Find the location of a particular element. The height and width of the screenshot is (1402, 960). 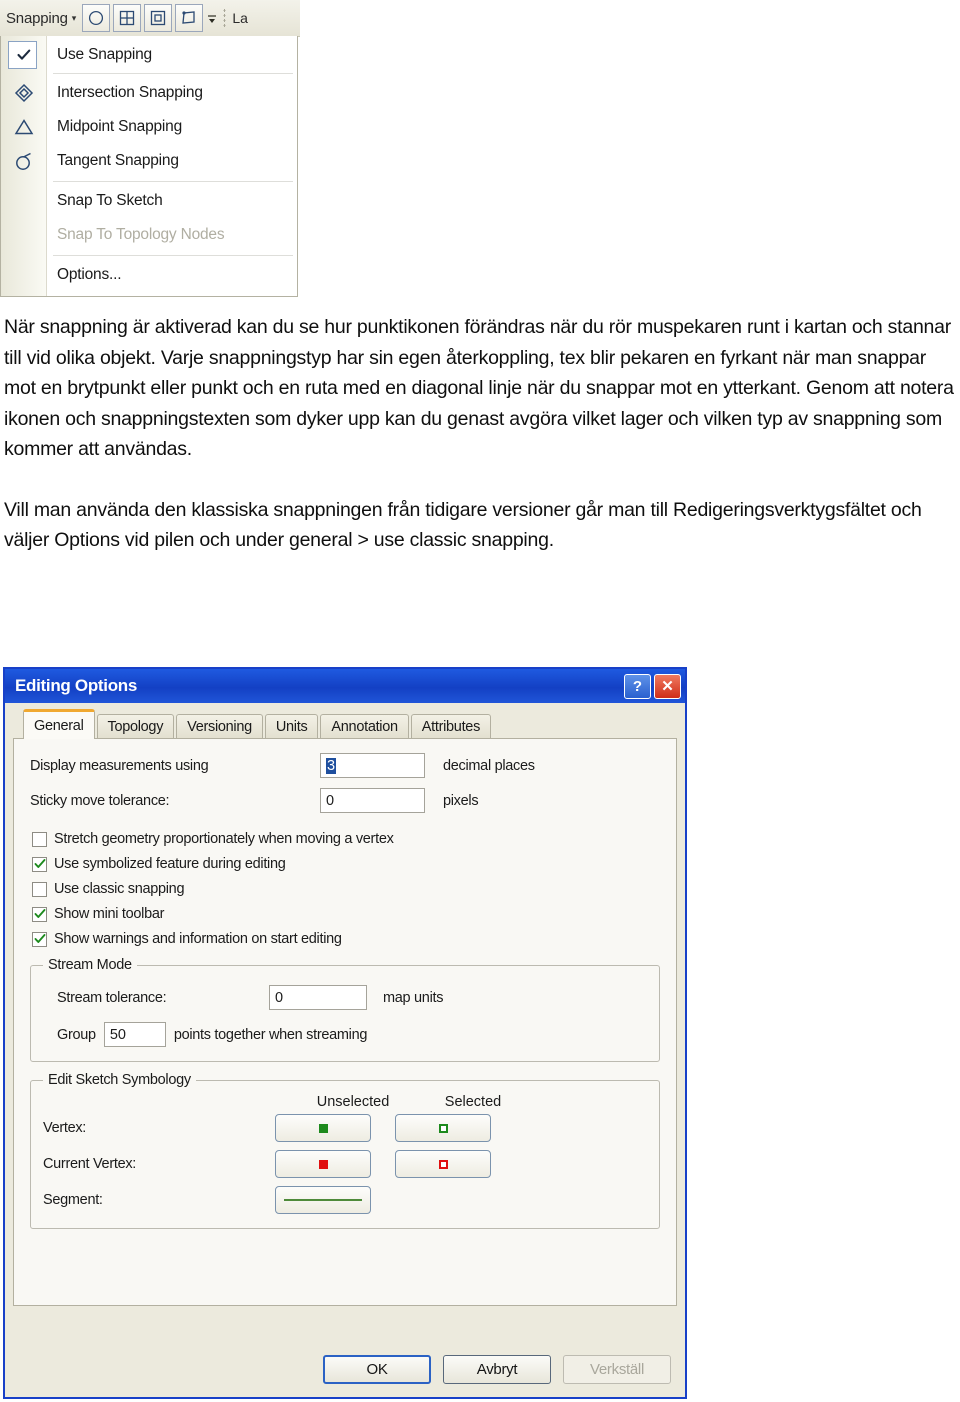

menu-item-label: Use Snapping is located at coordinates (104, 54).